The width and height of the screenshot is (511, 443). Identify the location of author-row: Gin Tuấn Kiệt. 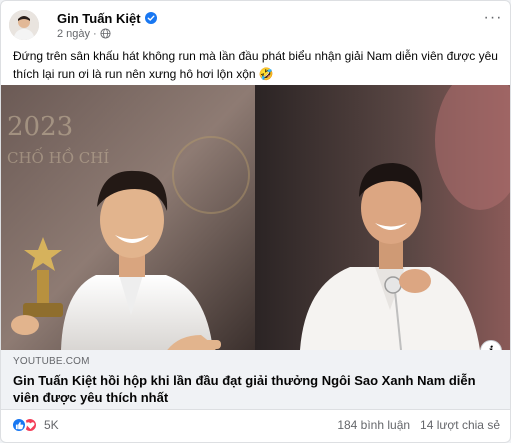
(107, 18).